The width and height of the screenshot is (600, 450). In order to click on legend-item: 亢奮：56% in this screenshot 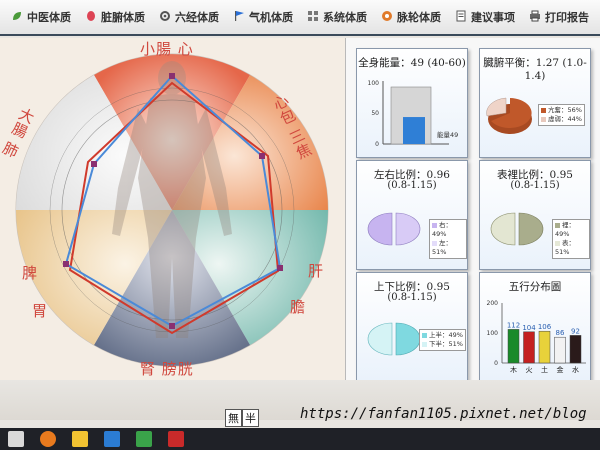, I will do `click(565, 110)`.